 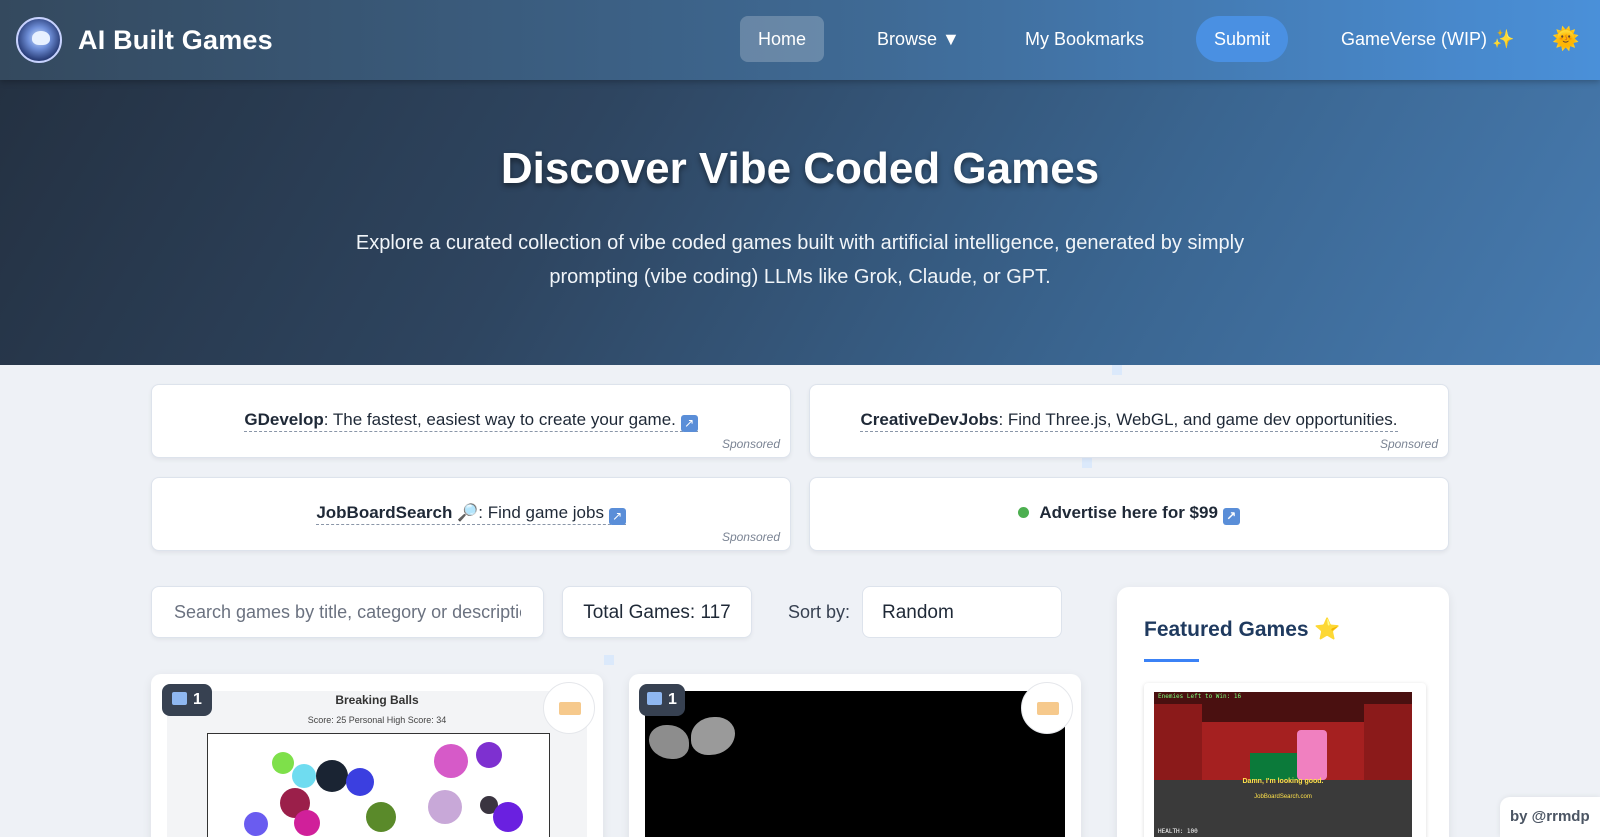 What do you see at coordinates (1178, 831) in the screenshot?
I see `preview-health: HEALTH: 100` at bounding box center [1178, 831].